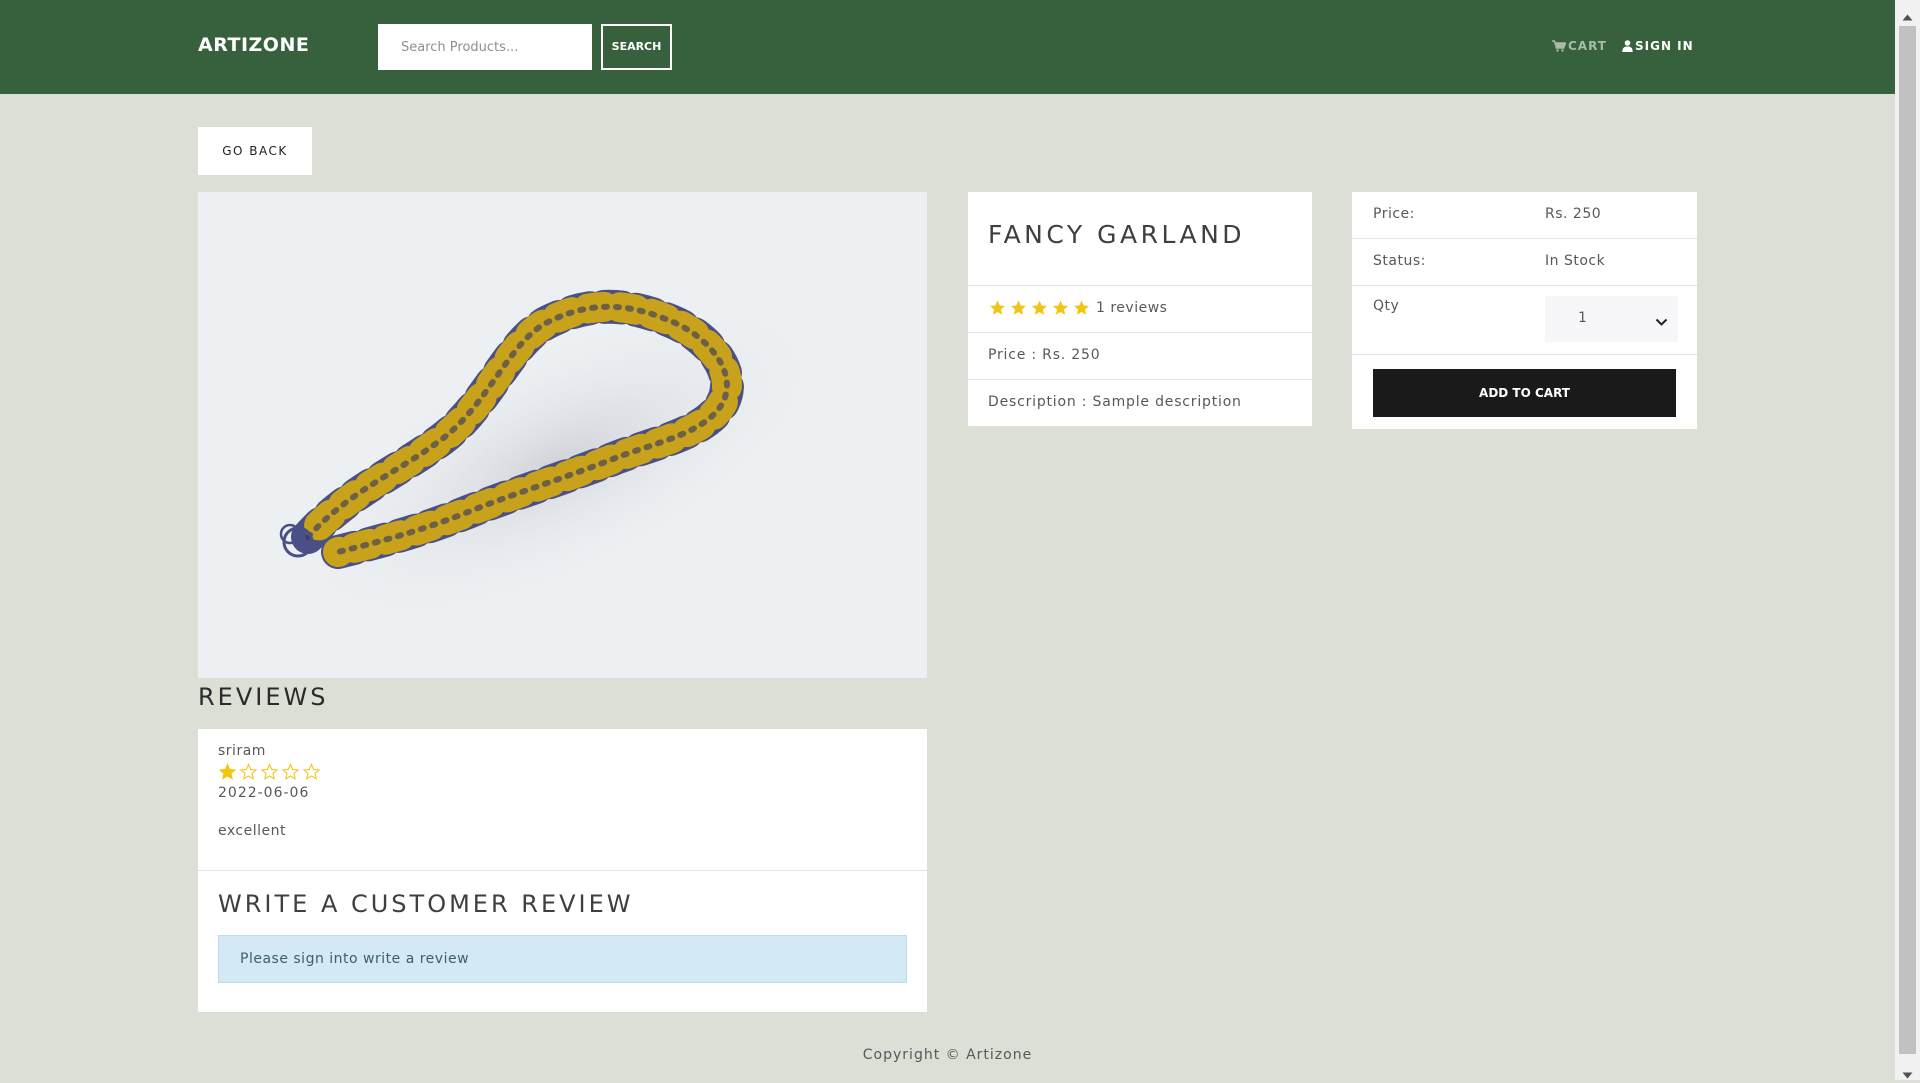 The image size is (1920, 1083). I want to click on product-rating: 1 reviews, so click(1077, 308).